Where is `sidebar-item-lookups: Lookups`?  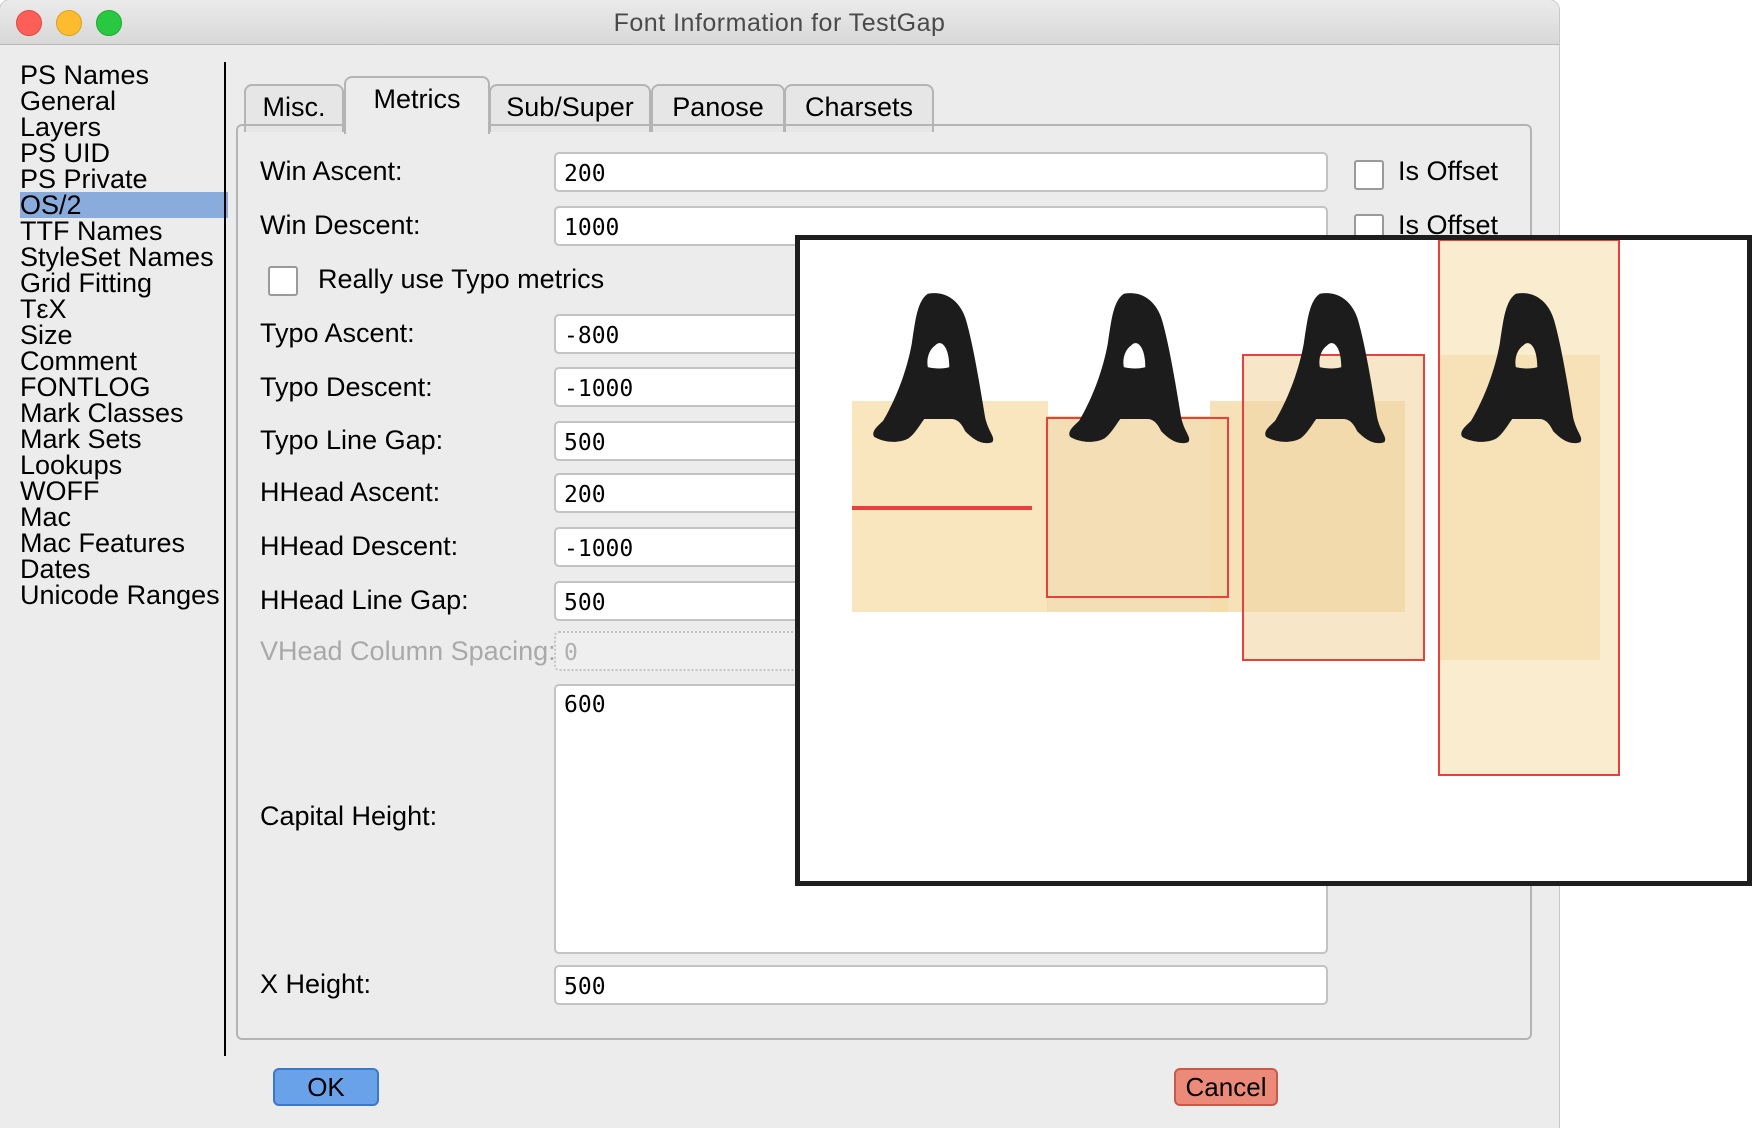 sidebar-item-lookups: Lookups is located at coordinates (120, 465).